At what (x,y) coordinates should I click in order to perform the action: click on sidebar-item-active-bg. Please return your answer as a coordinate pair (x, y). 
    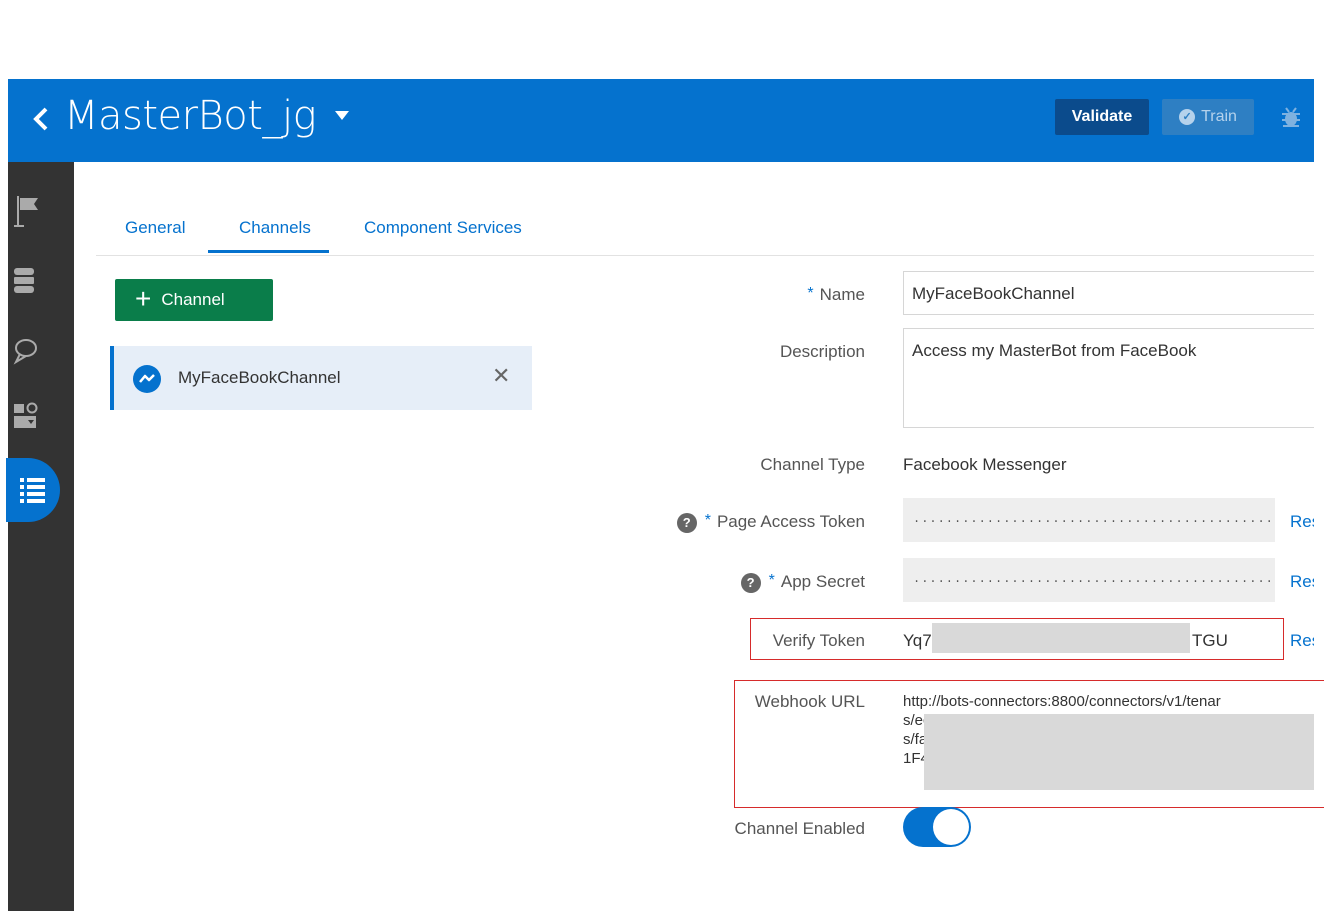
    Looking at the image, I should click on (33, 490).